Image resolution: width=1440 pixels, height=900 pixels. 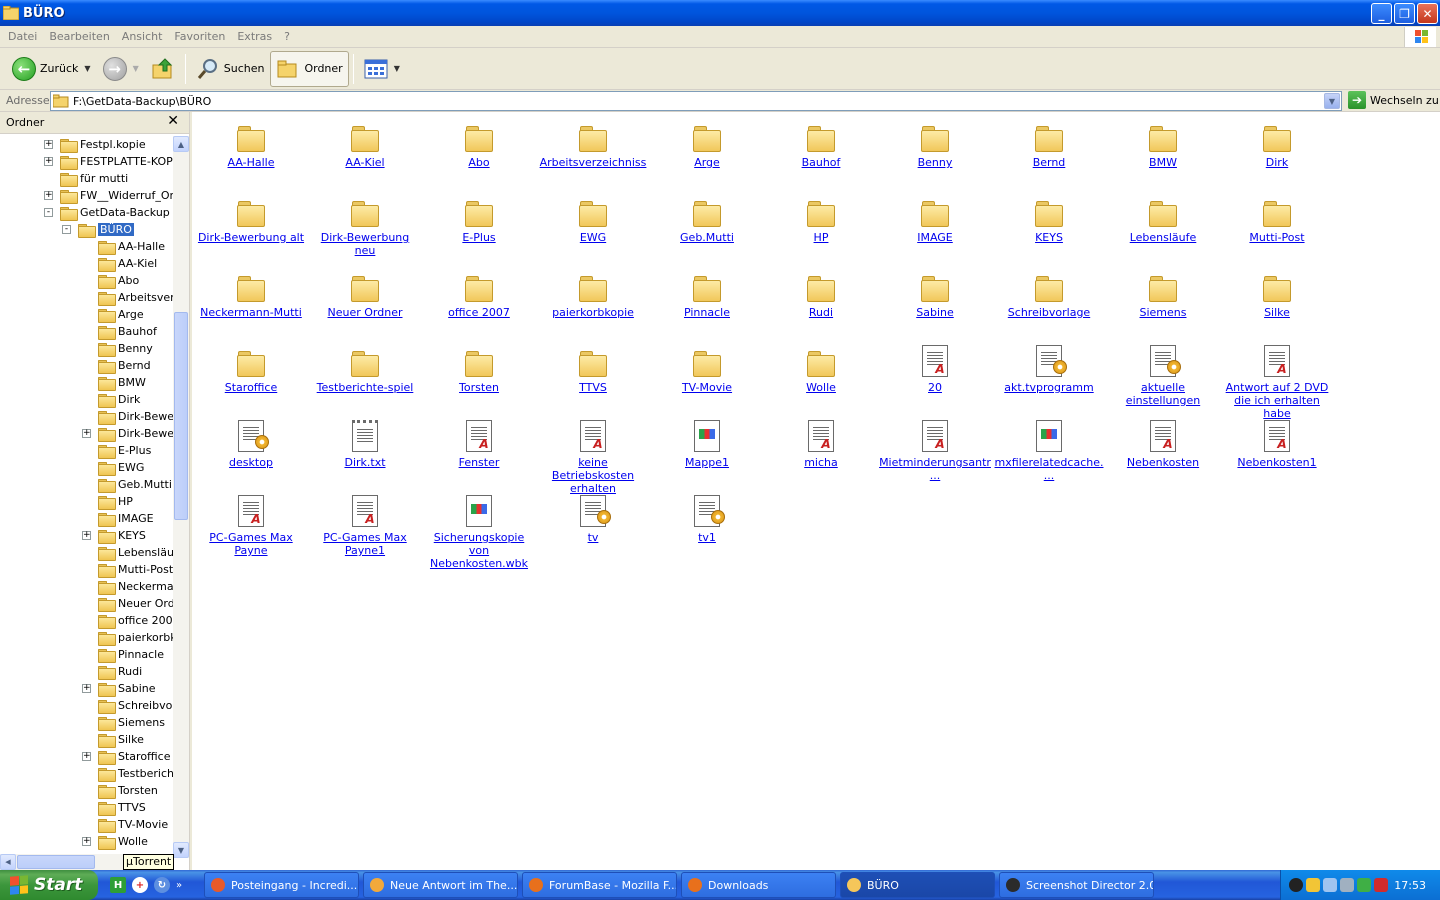 I want to click on tree-node: Rudi, so click(x=120, y=671).